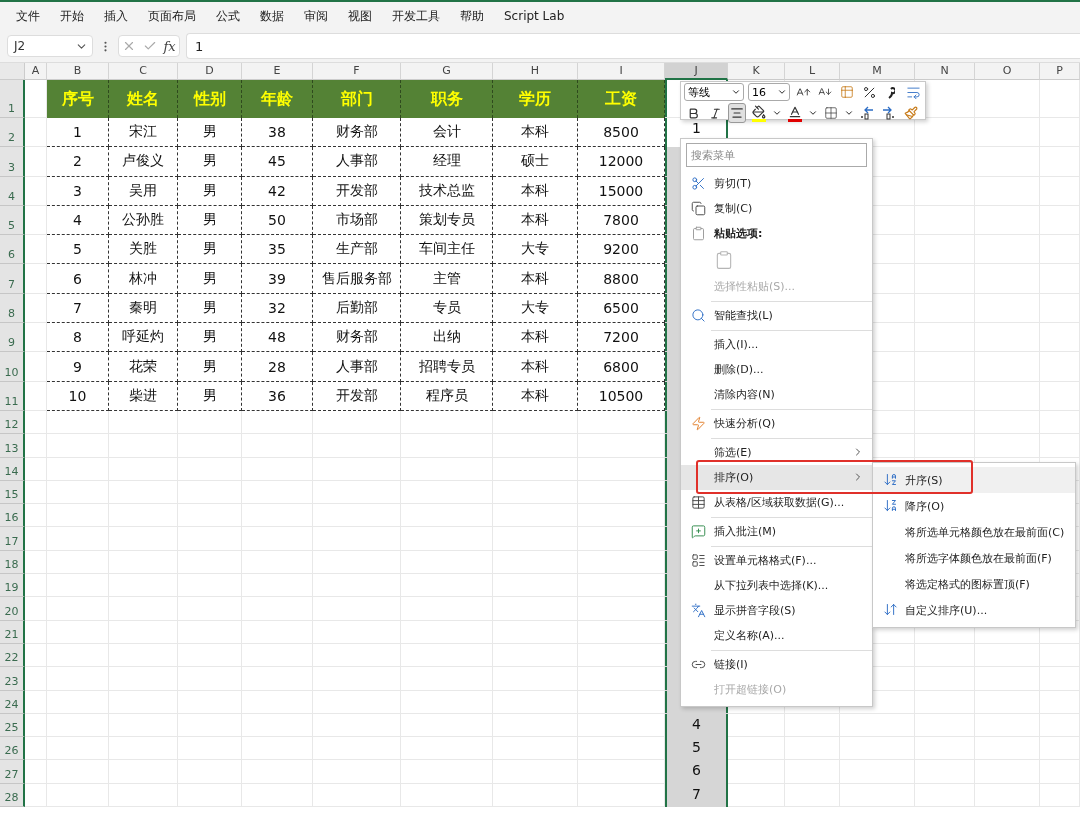 This screenshot has width=1080, height=816. What do you see at coordinates (974, 584) in the screenshot?
I see `menu-item: 将选定格式的图标置顶(F)` at bounding box center [974, 584].